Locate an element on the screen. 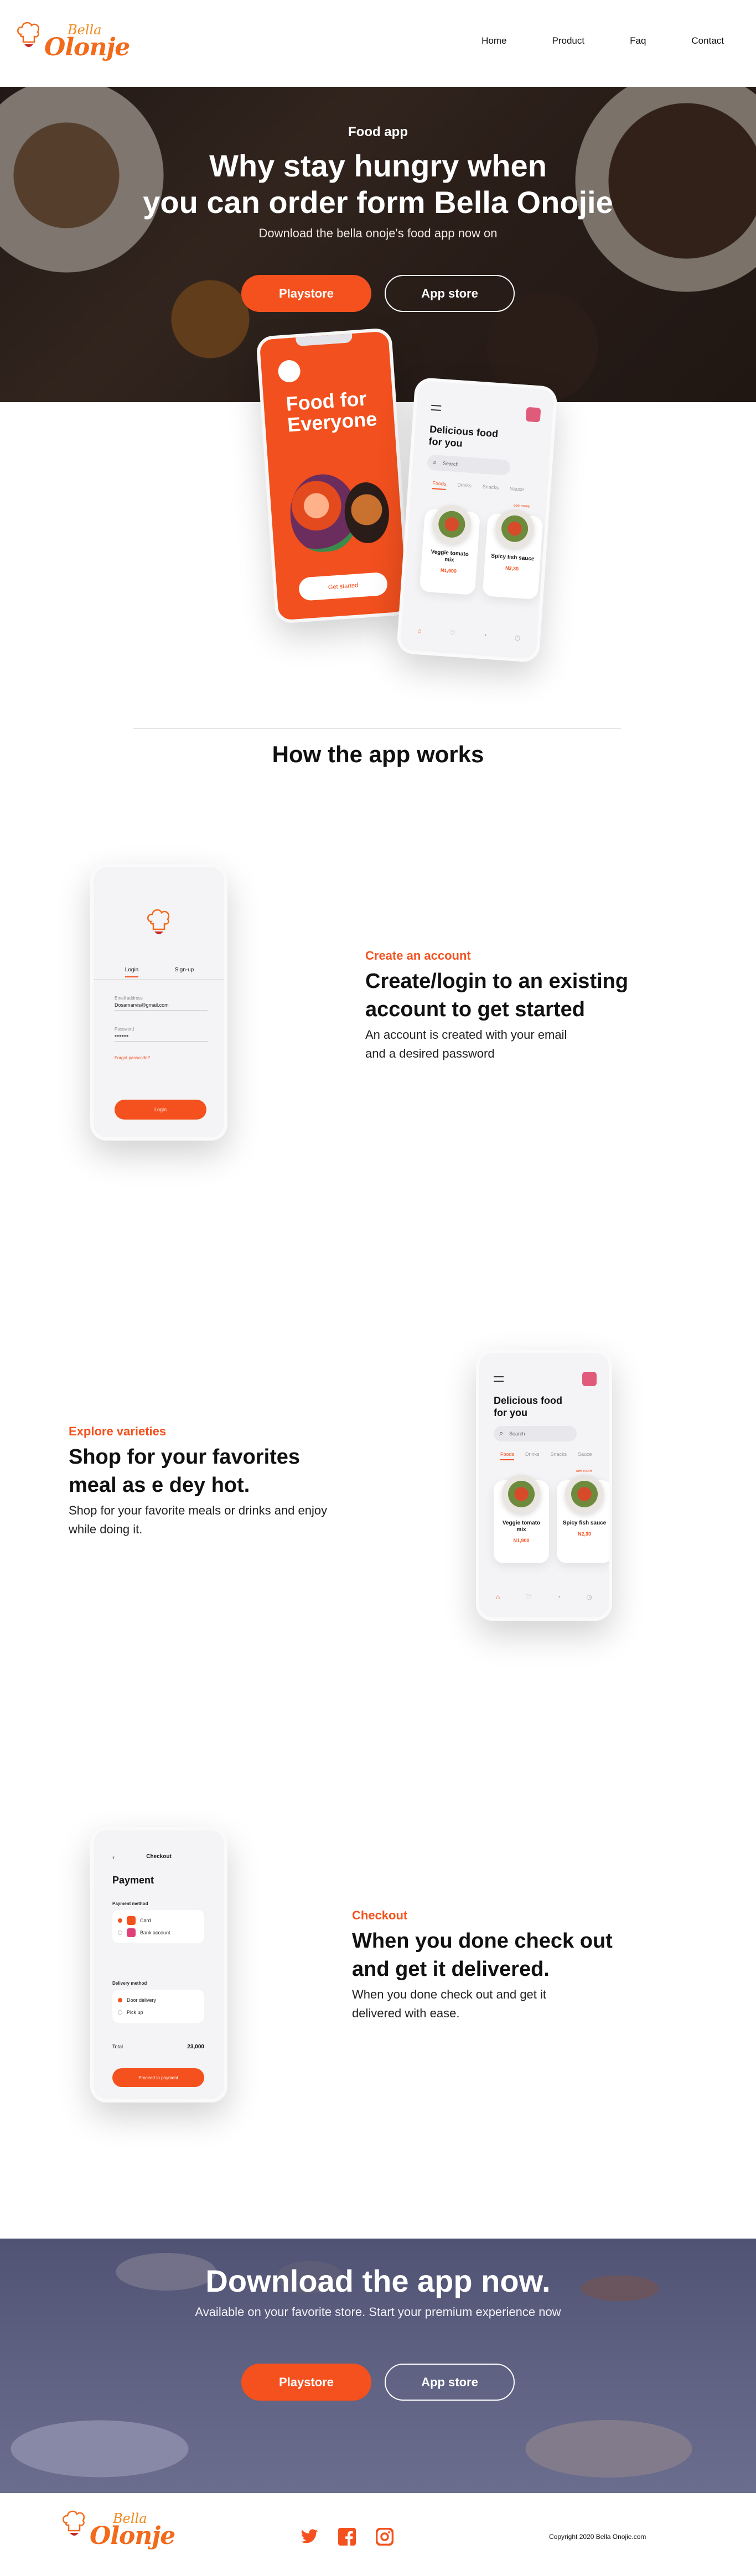  delivery-options: Door delivery Pick up is located at coordinates (158, 2006).